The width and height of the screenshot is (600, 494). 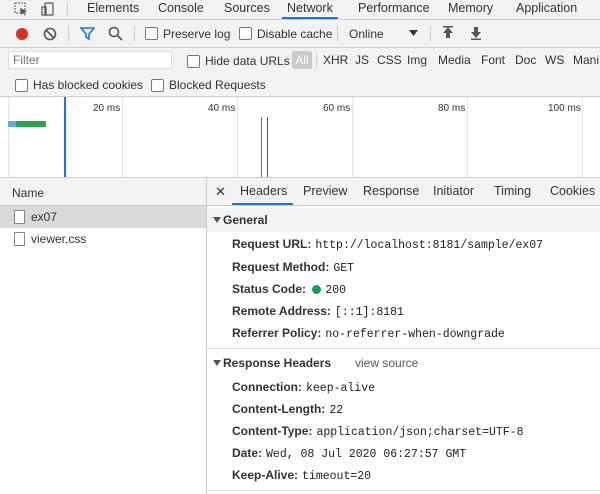 What do you see at coordinates (281, 267) in the screenshot?
I see `request-method-key: Request Method:` at bounding box center [281, 267].